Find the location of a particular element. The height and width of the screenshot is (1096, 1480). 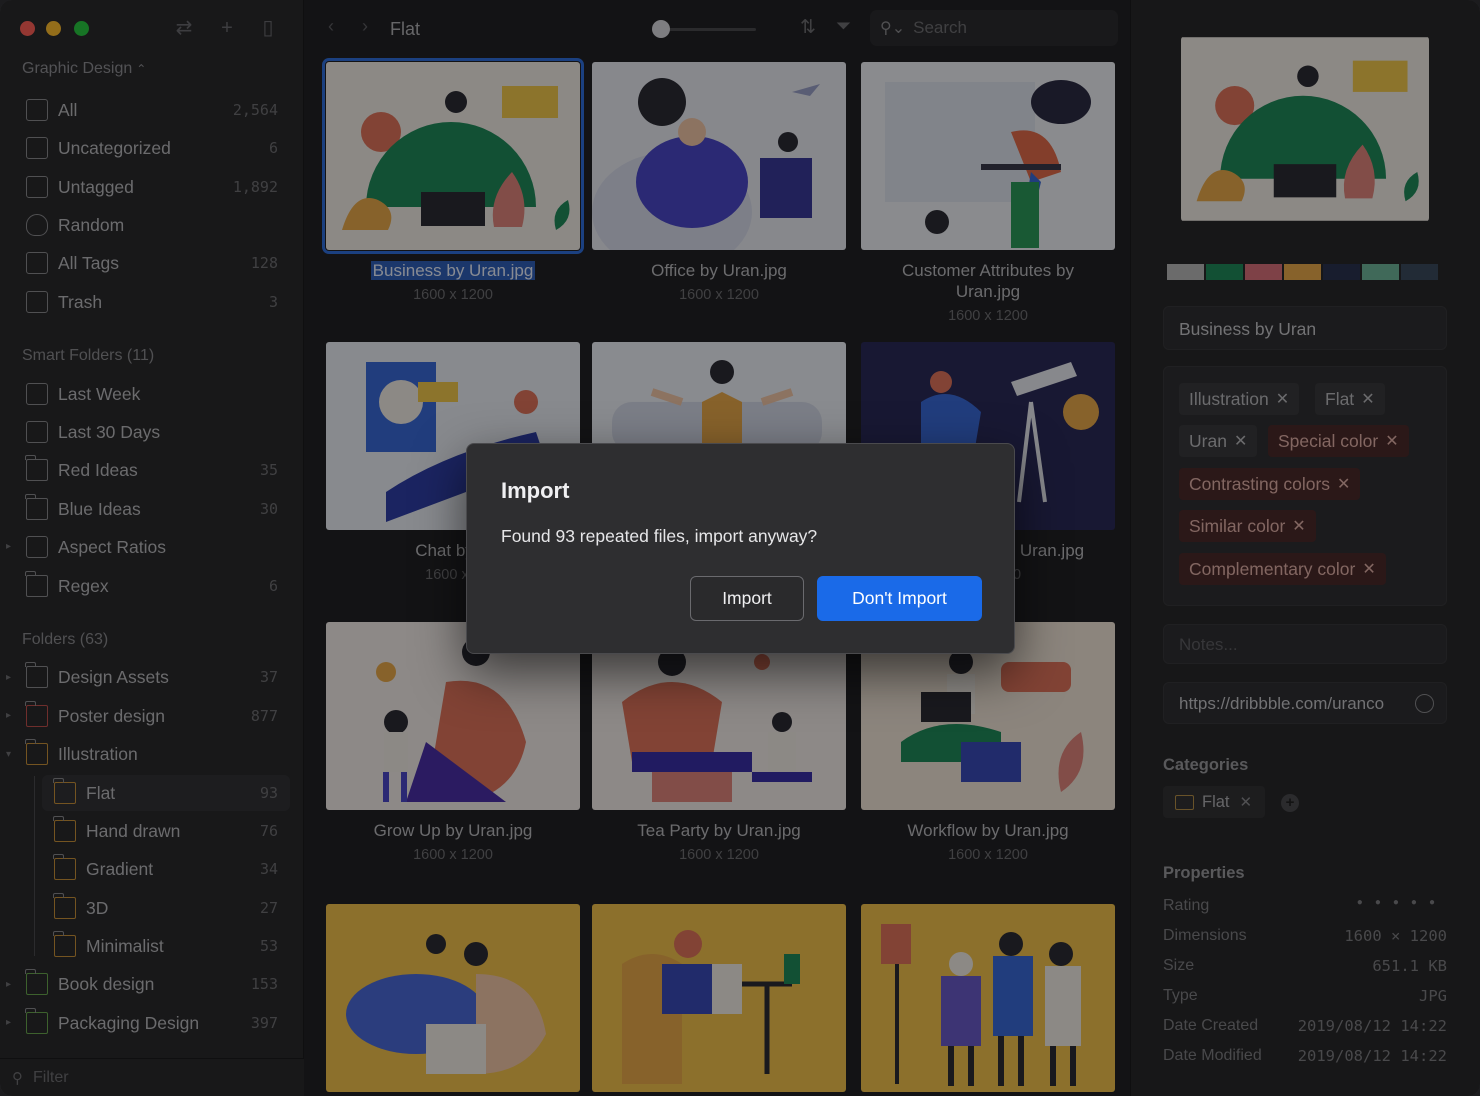

dialog-message: Found 93 repeated files, import anyway? is located at coordinates (659, 536).